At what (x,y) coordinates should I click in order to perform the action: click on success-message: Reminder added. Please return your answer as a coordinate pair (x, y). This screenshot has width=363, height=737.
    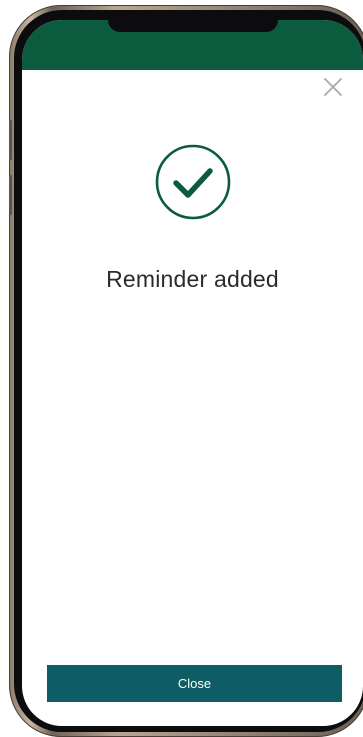
    Looking at the image, I should click on (192, 279).